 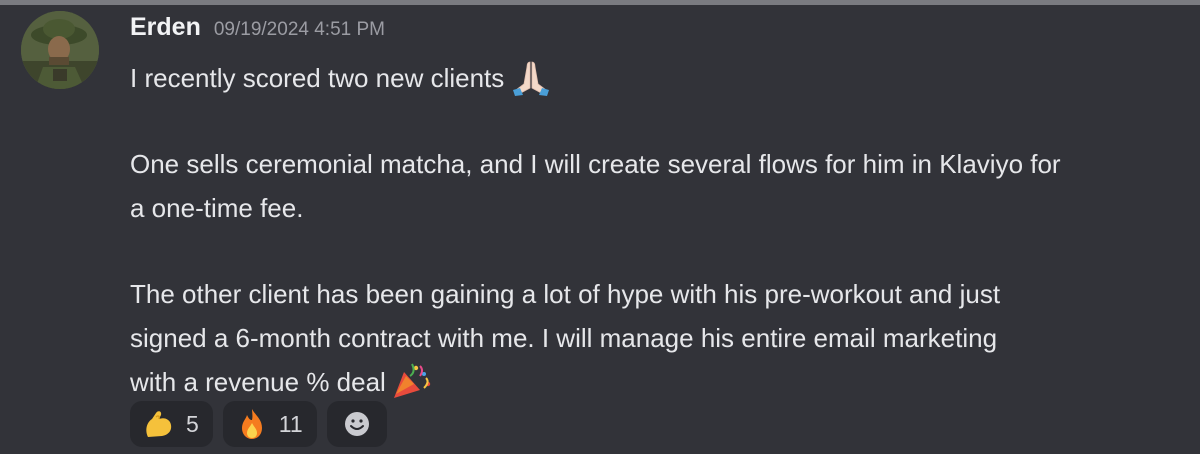 I want to click on reaction-count: 11, so click(x=290, y=423).